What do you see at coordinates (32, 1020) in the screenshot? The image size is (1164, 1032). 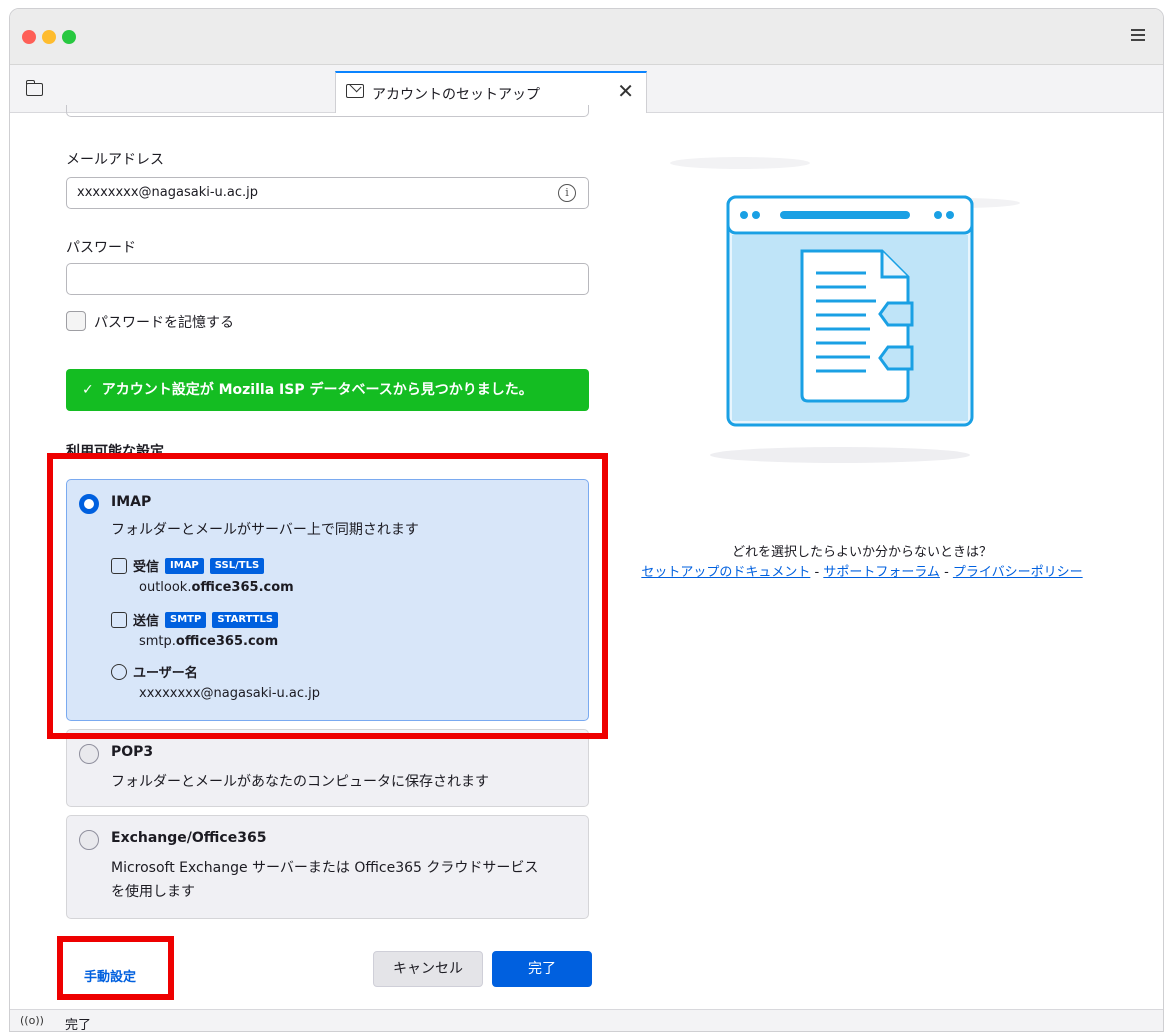 I see `activity-icon: ((o))` at bounding box center [32, 1020].